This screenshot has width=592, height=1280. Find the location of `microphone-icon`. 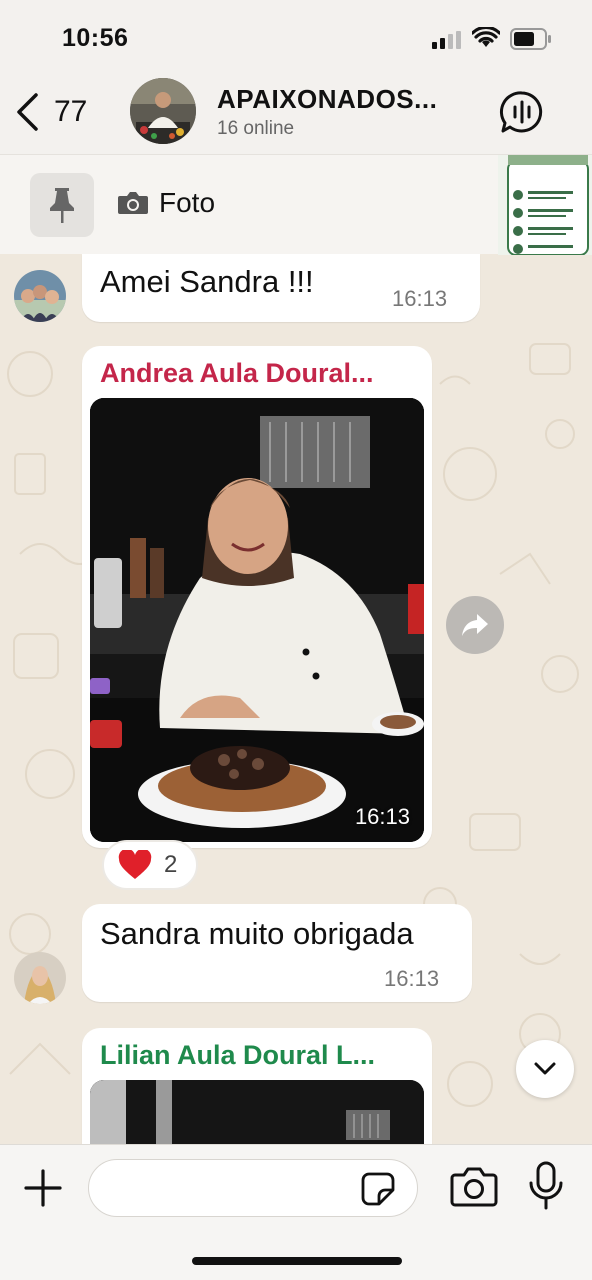

microphone-icon is located at coordinates (546, 1185).